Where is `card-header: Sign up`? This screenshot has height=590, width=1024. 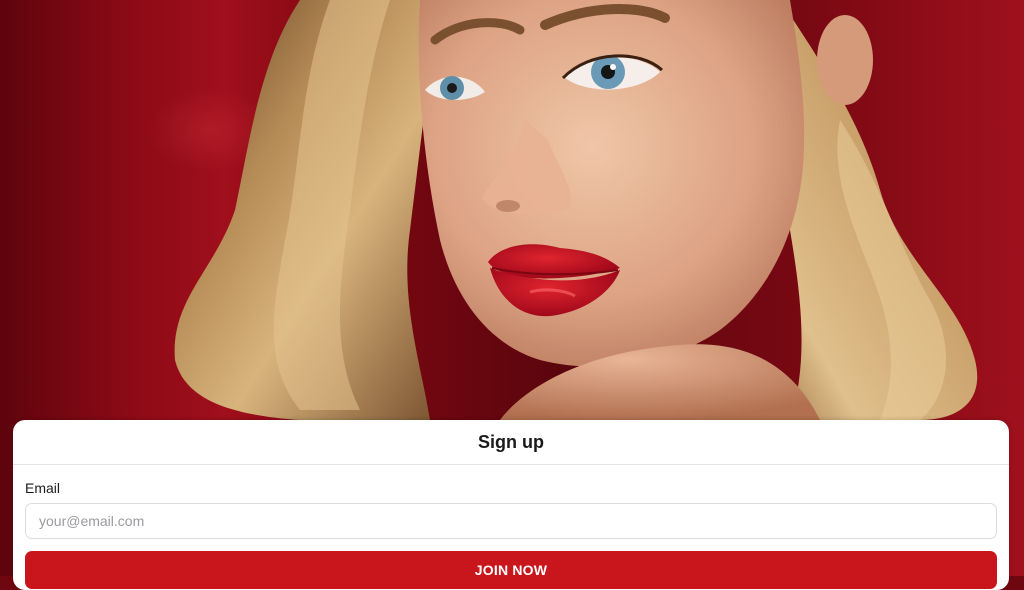 card-header: Sign up is located at coordinates (511, 442).